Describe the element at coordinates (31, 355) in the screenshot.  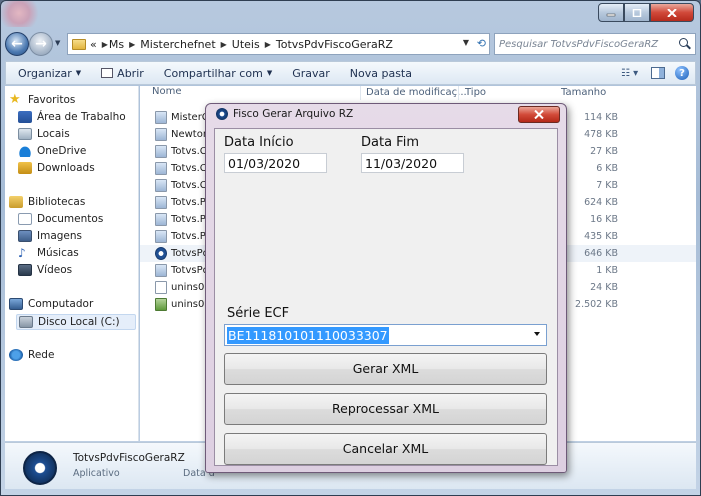
I see `nav-network: Rede` at that location.